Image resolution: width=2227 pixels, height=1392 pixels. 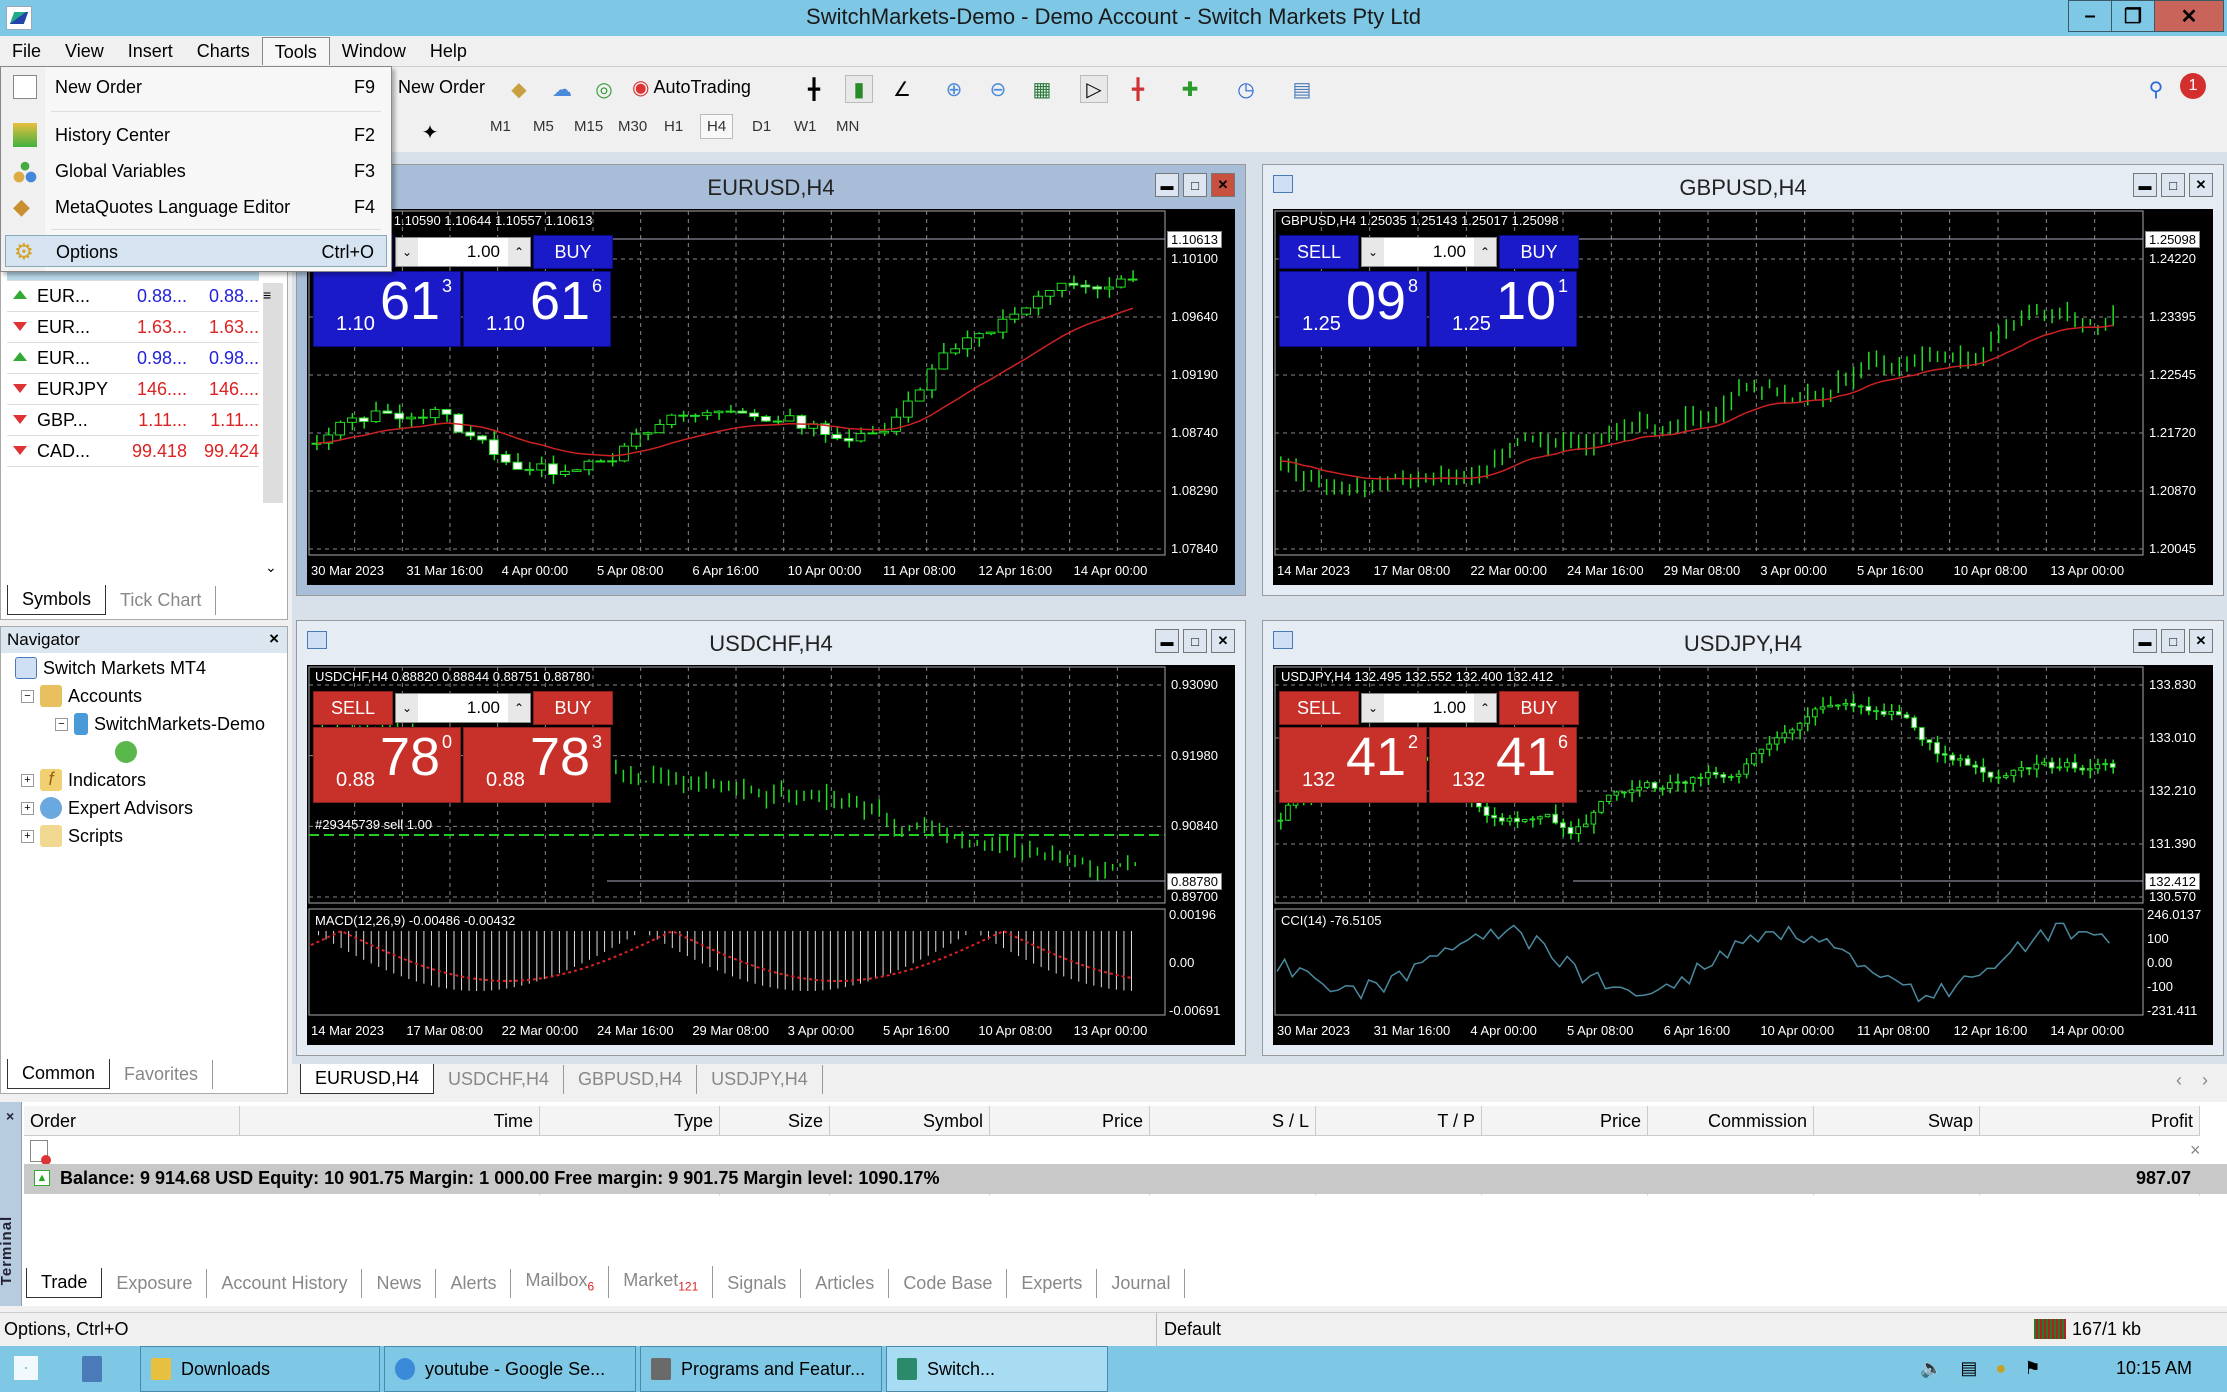 I want to click on network-icon: ▤, so click(x=1968, y=1368).